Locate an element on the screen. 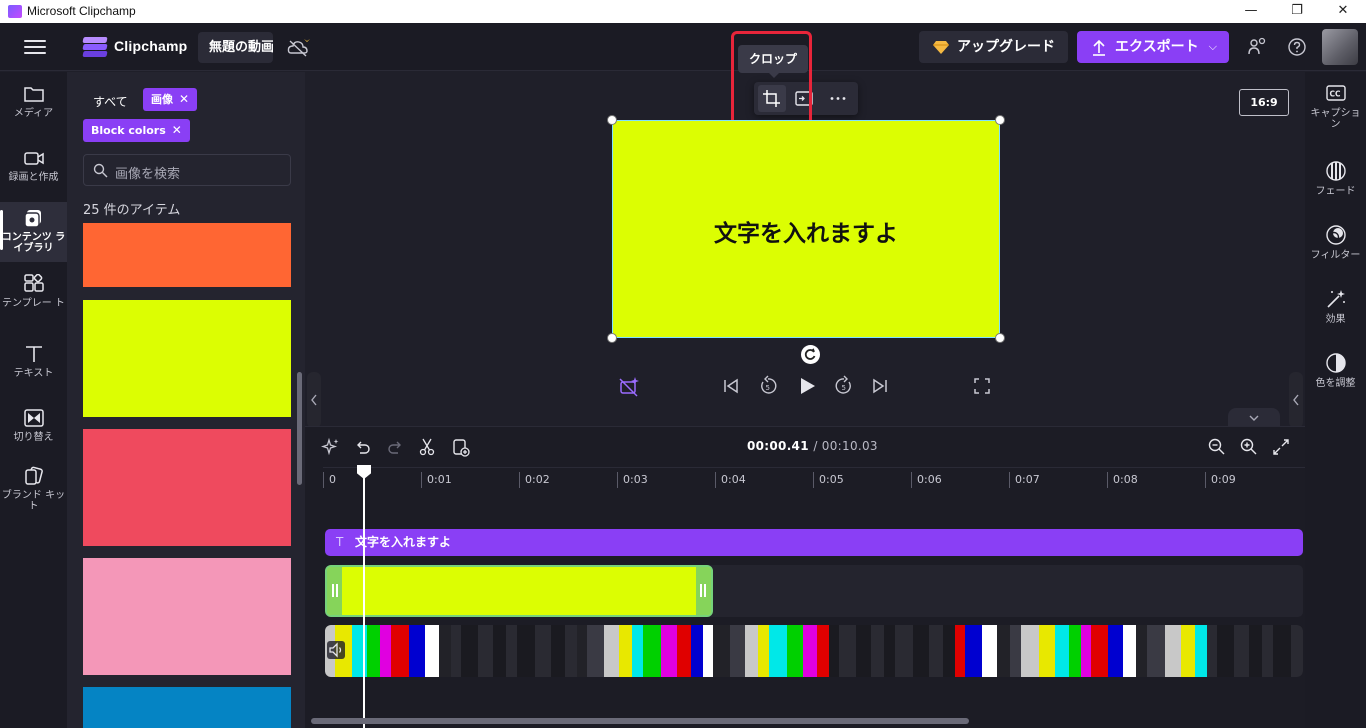 The width and height of the screenshot is (1366, 728). timeline-scrollbar is located at coordinates (640, 721).